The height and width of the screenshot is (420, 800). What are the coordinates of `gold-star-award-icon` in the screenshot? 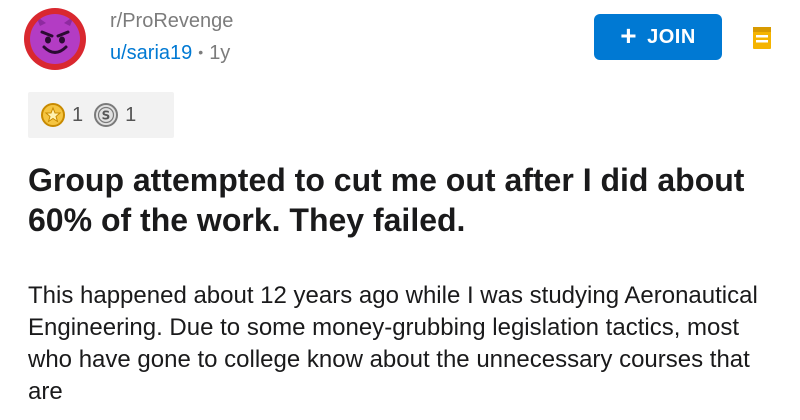 It's located at (53, 115).